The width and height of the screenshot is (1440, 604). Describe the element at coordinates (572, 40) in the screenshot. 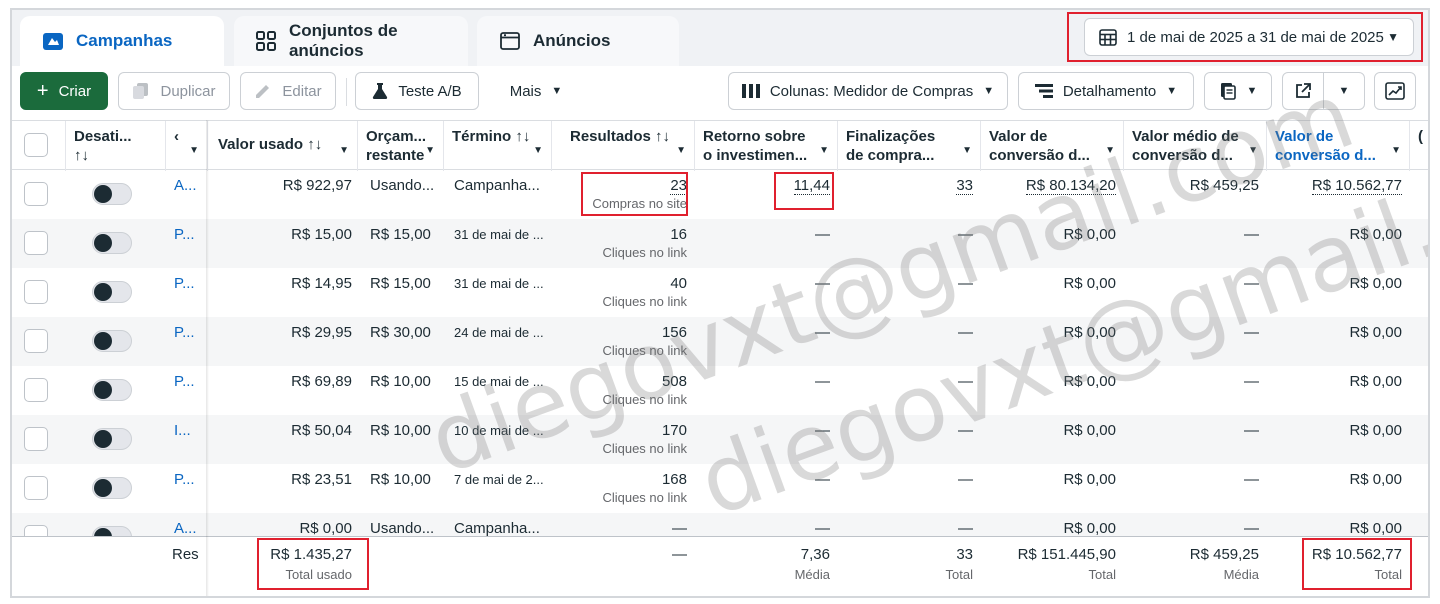

I see `tab-label: Anúncios` at that location.